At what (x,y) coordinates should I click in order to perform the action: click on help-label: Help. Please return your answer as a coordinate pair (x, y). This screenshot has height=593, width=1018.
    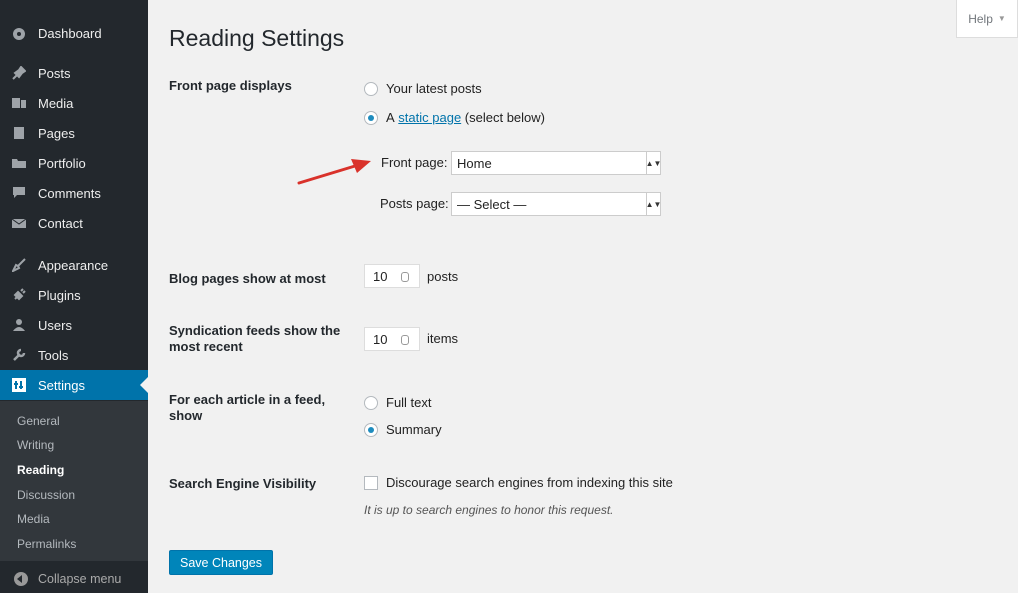
    Looking at the image, I should click on (980, 18).